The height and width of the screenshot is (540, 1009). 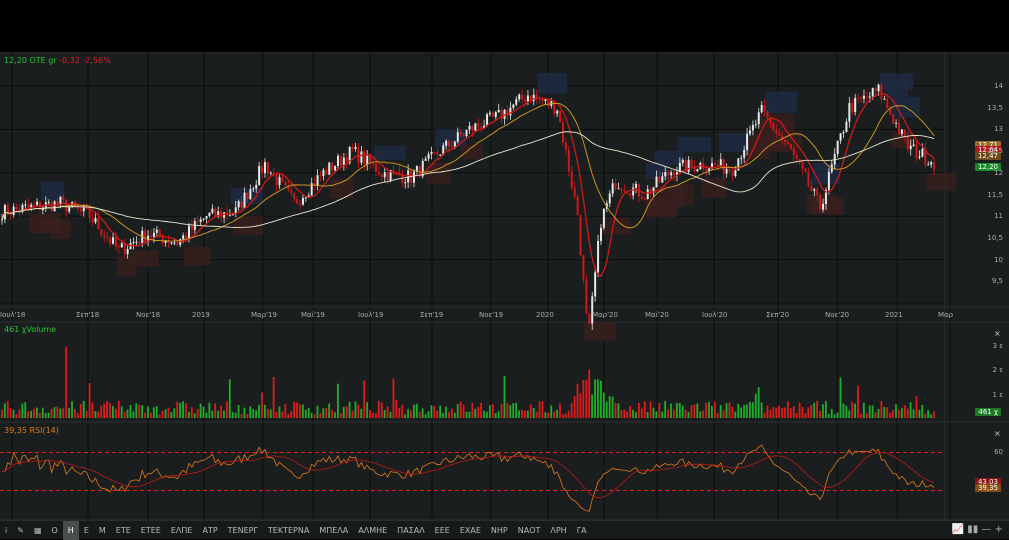 I want to click on vol-axis: 3 ε, so click(x=997, y=346).